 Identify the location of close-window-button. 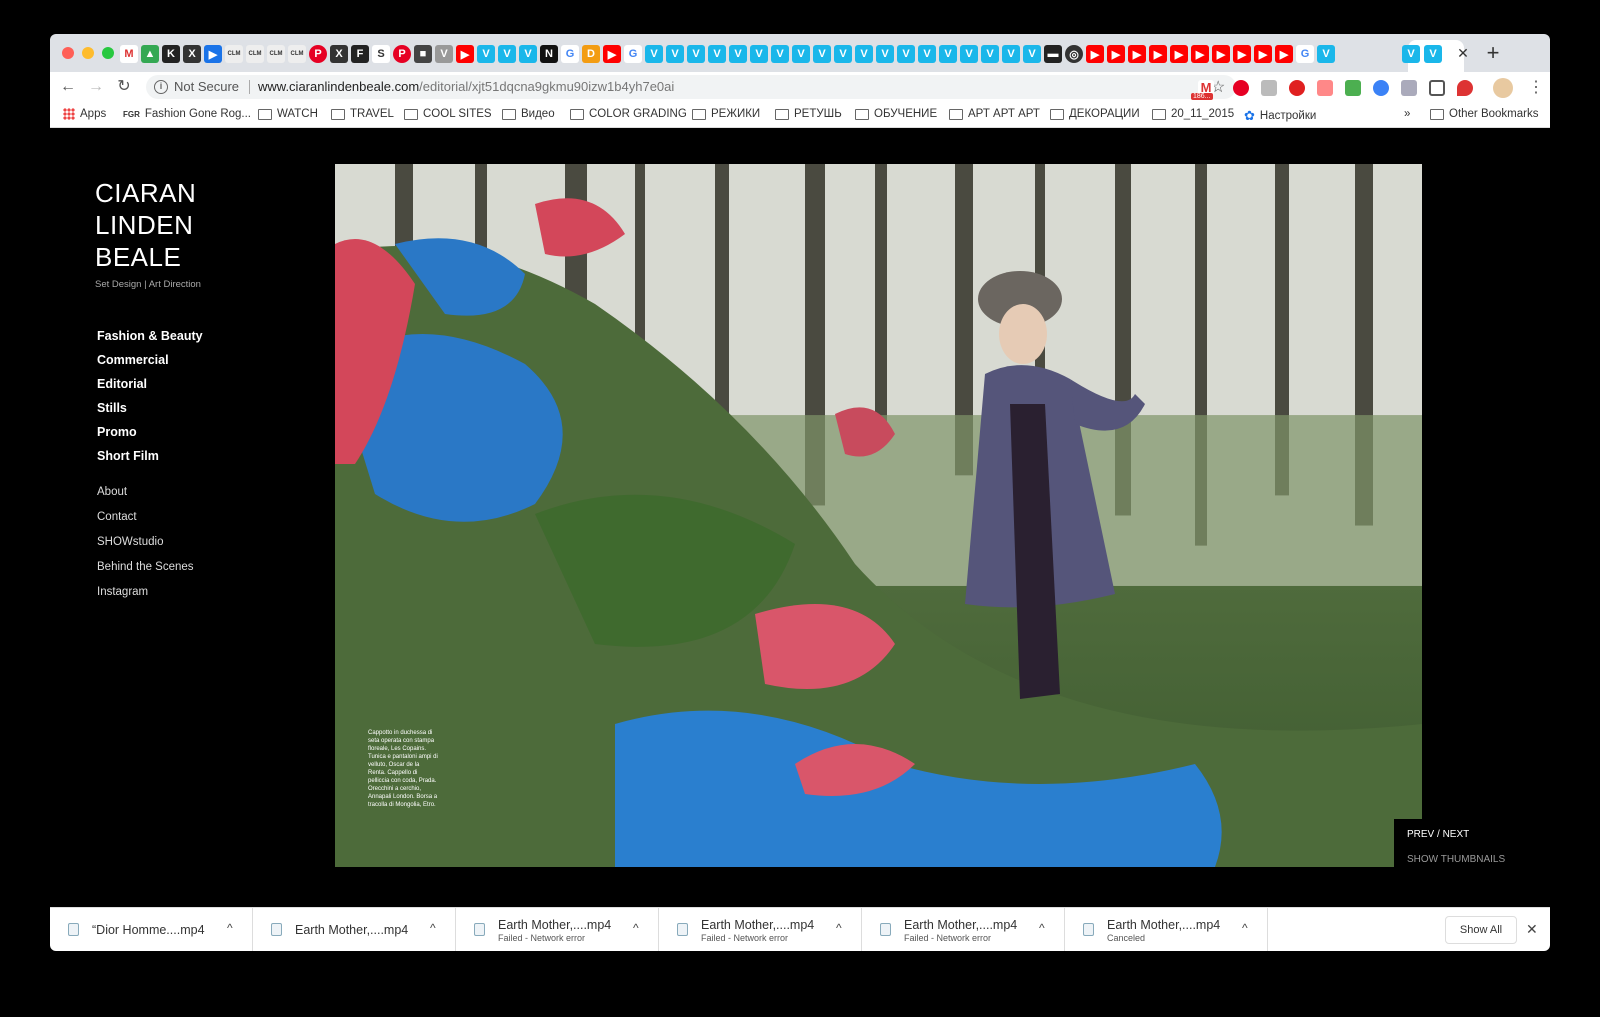
(68, 53).